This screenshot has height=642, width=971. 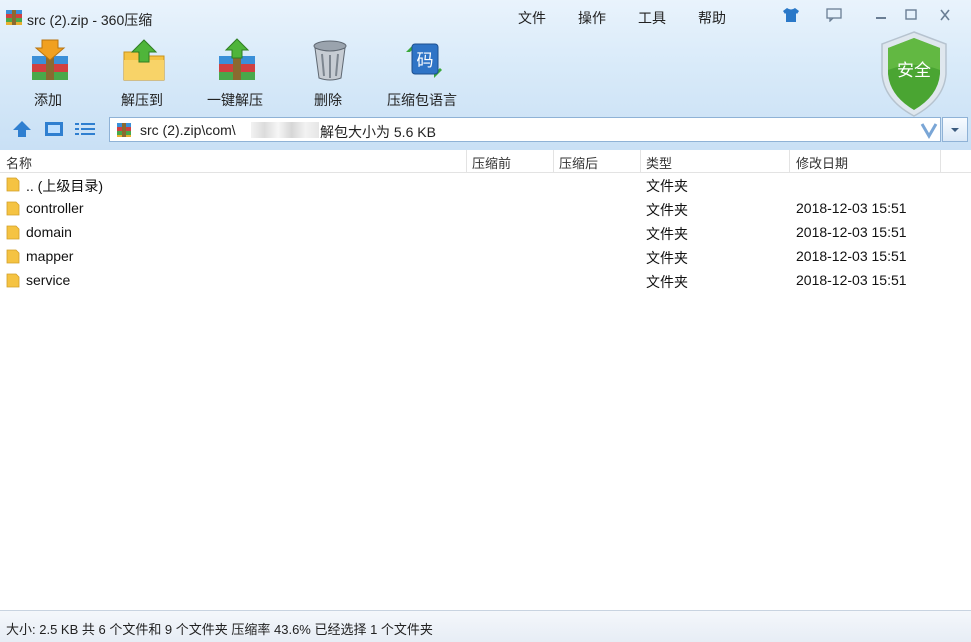 I want to click on extract-to-label: 解压到, so click(x=142, y=100).